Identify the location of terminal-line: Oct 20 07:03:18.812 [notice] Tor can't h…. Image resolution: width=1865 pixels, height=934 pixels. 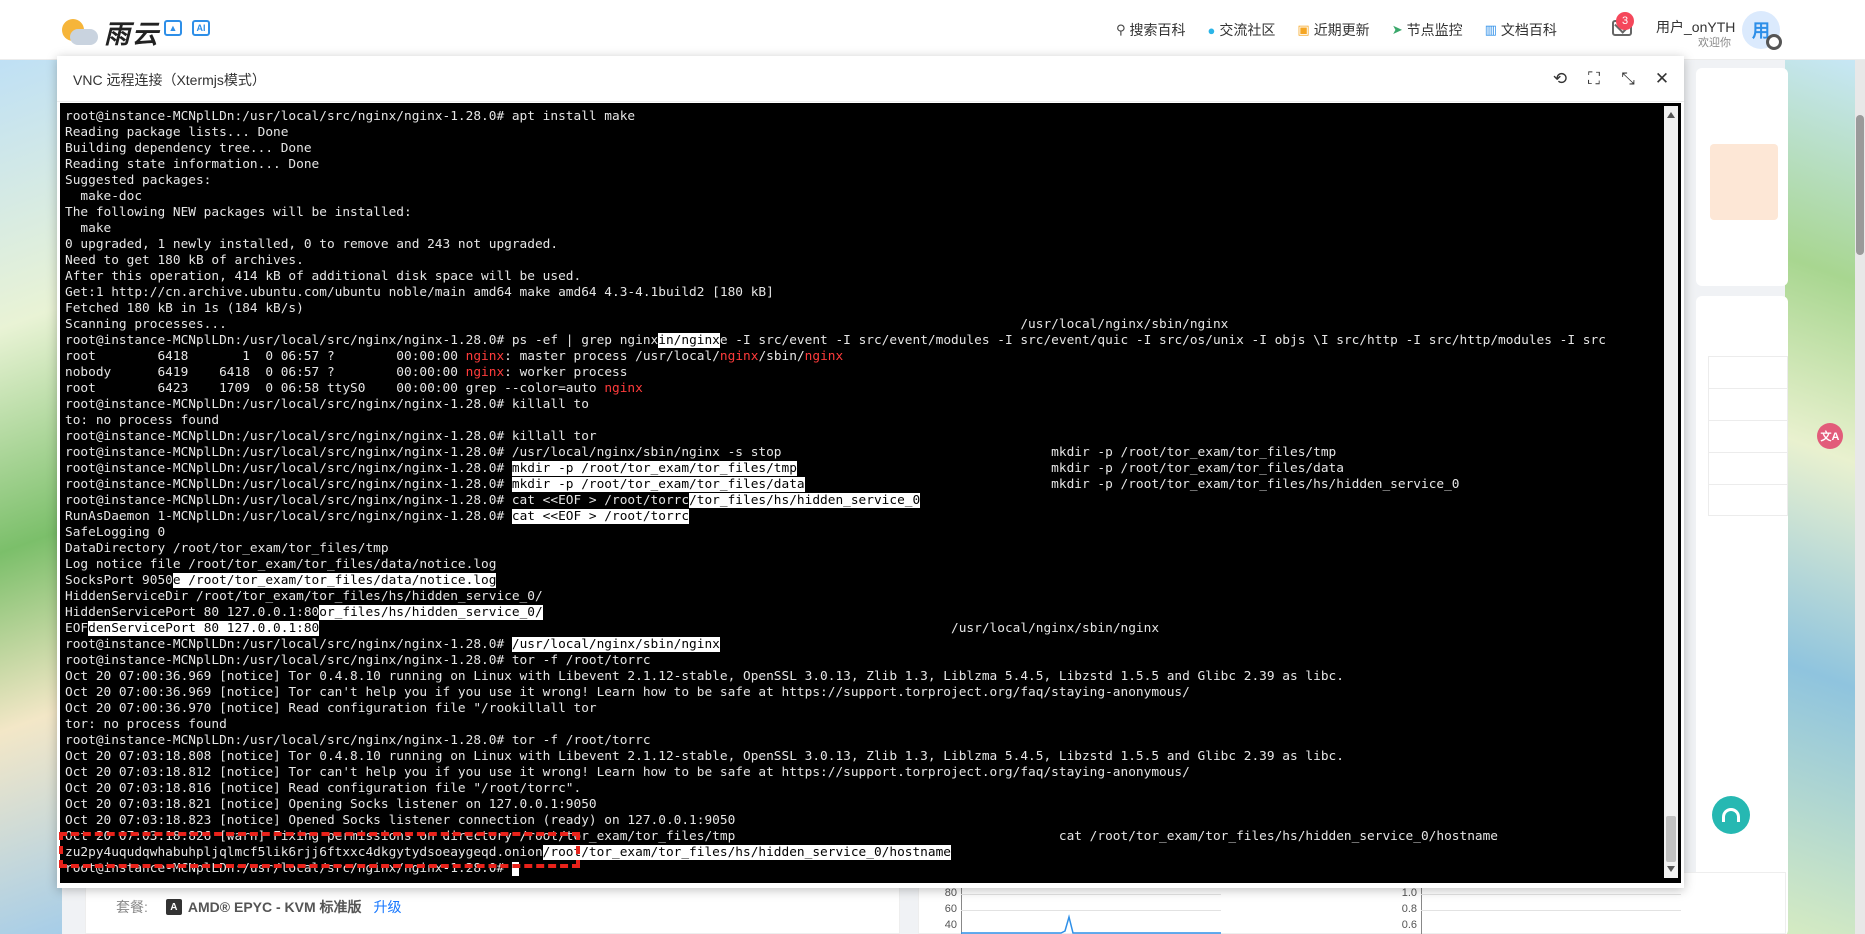
(862, 773).